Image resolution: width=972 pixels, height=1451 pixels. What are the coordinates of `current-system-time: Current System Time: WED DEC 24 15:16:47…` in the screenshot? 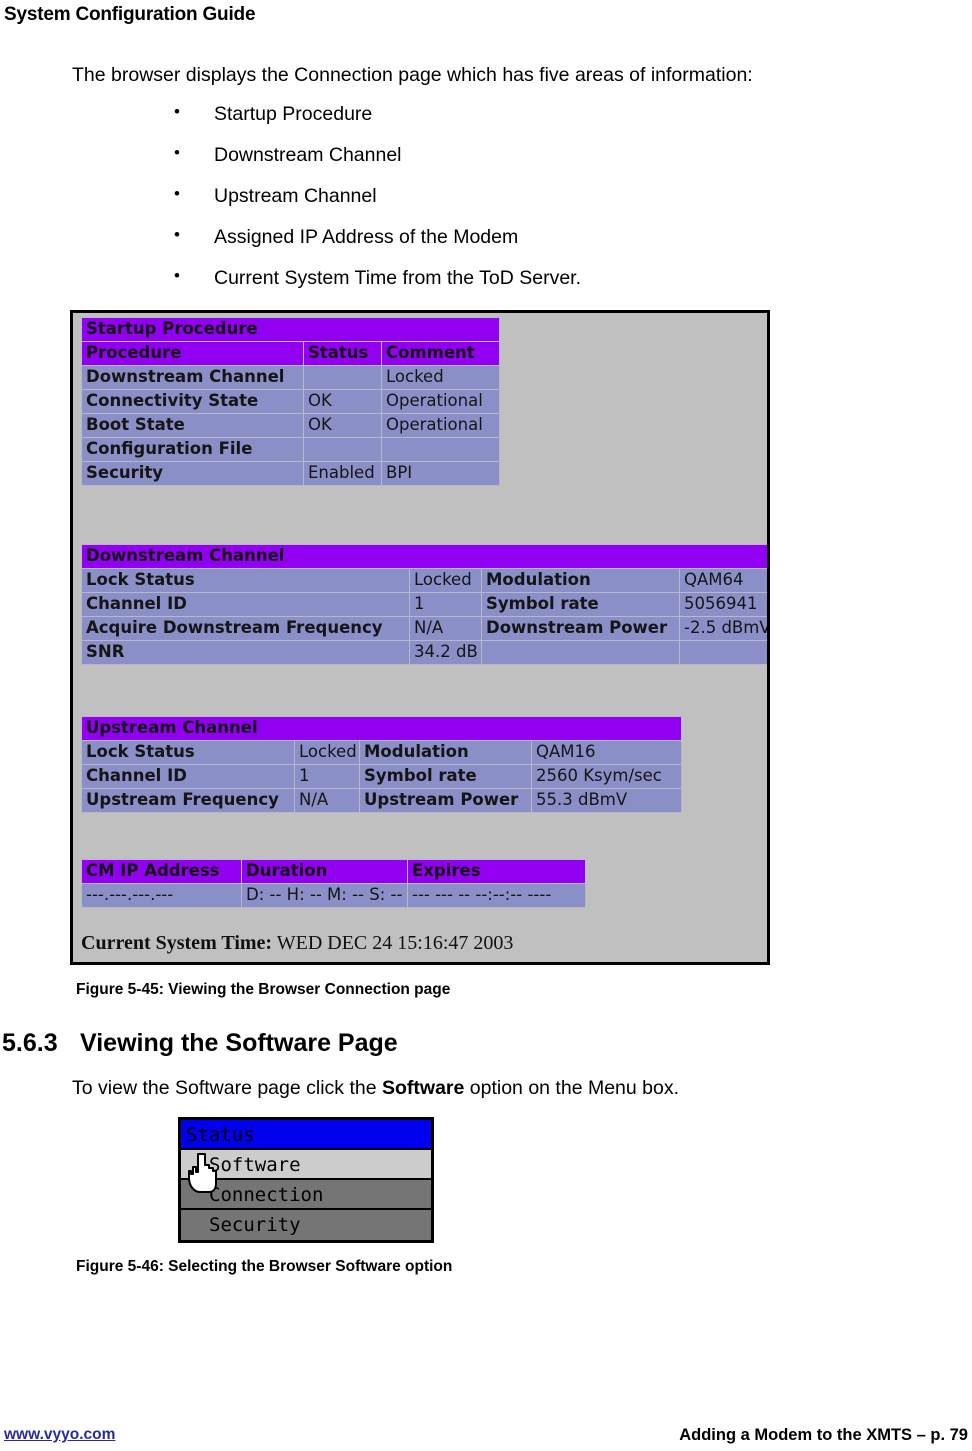 It's located at (297, 943).